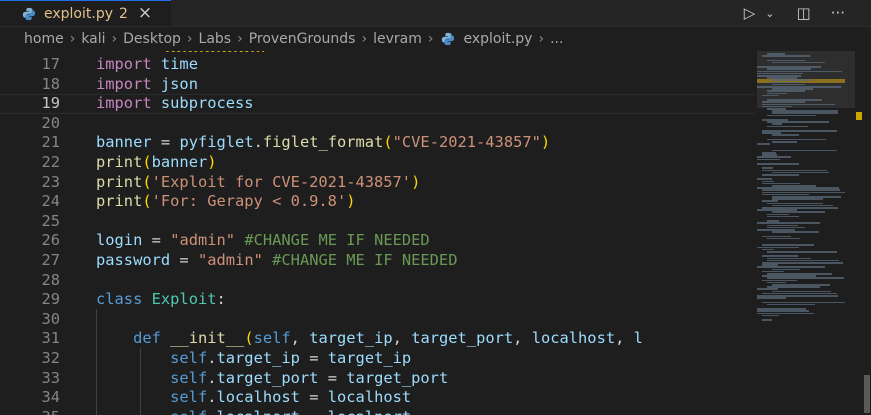 This screenshot has width=871, height=415. I want to click on line-number: 25, so click(50, 220).